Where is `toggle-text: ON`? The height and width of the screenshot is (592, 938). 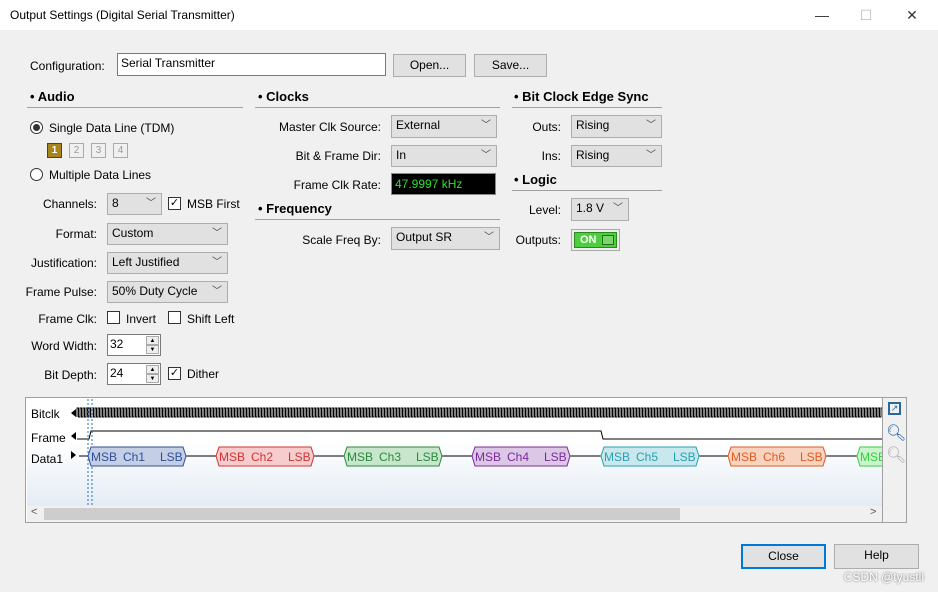 toggle-text: ON is located at coordinates (588, 240).